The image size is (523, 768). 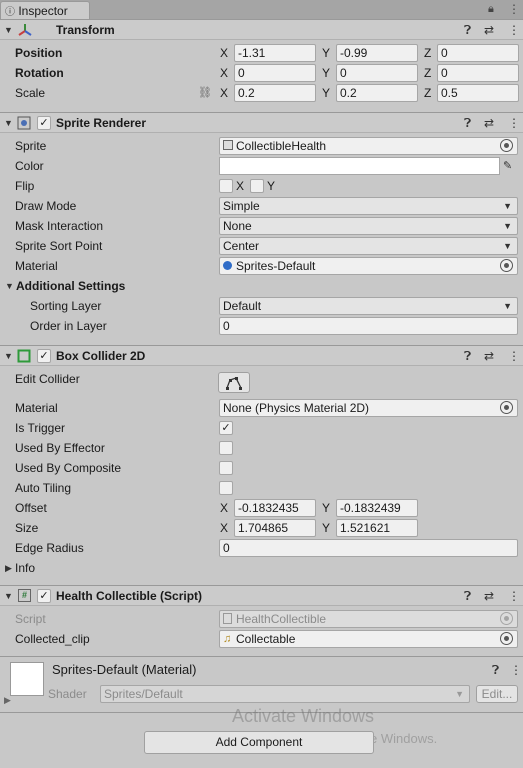 What do you see at coordinates (226, 448) in the screenshot?
I see `used-by-effector-checkbox` at bounding box center [226, 448].